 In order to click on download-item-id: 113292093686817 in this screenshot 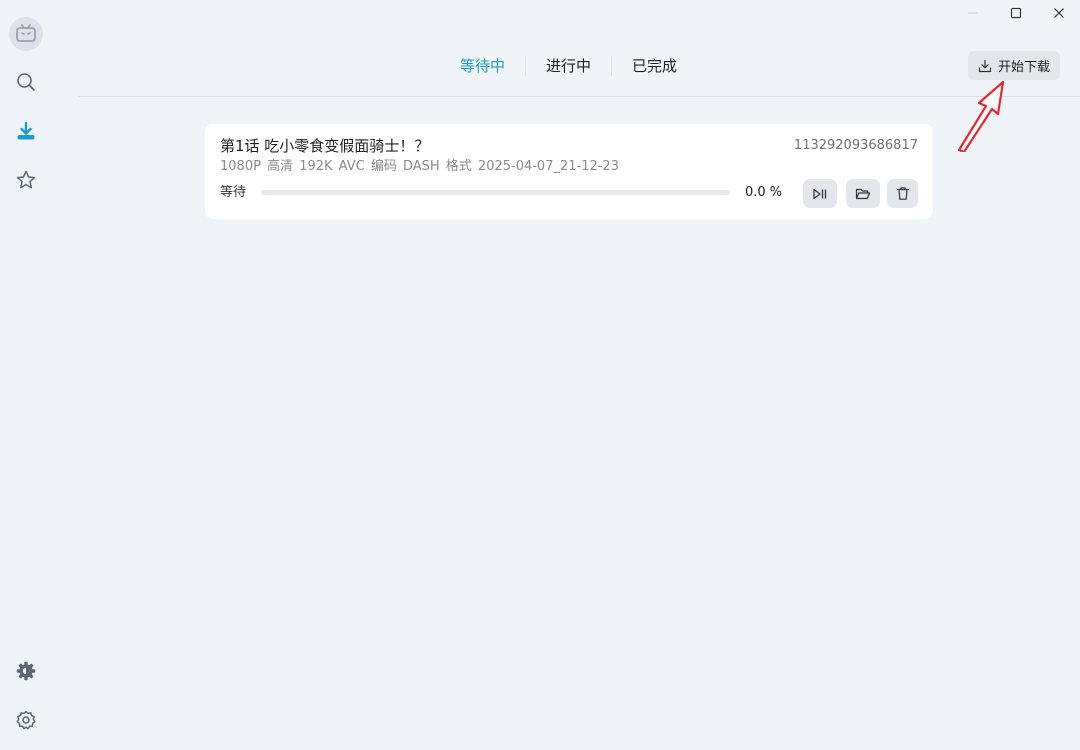, I will do `click(855, 145)`.